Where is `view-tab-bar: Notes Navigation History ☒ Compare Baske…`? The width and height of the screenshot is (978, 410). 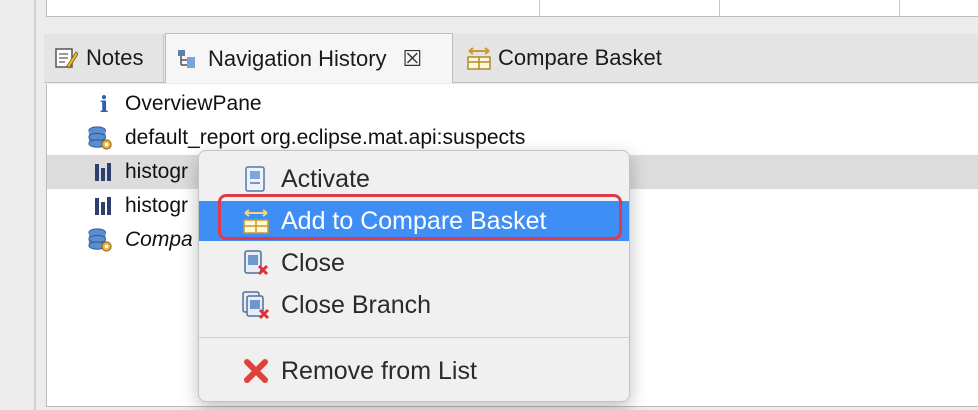 view-tab-bar: Notes Navigation History ☒ Compare Baske… is located at coordinates (511, 58).